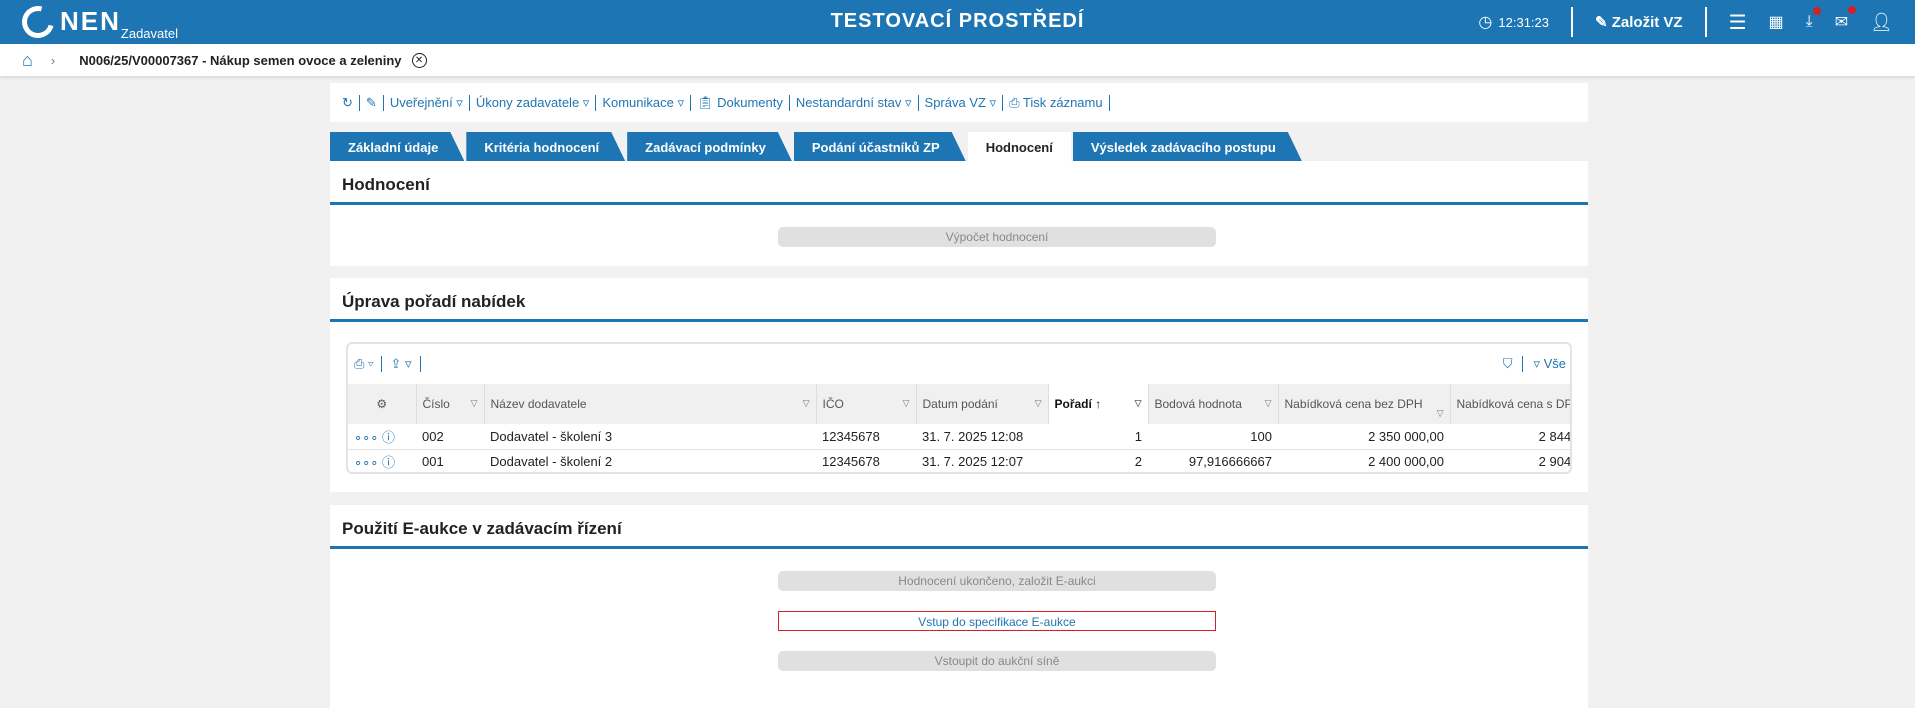 Image resolution: width=1915 pixels, height=708 pixels. Describe the element at coordinates (982, 460) in the screenshot. I see `cell-date: 31. 7. 2025 12:07` at that location.